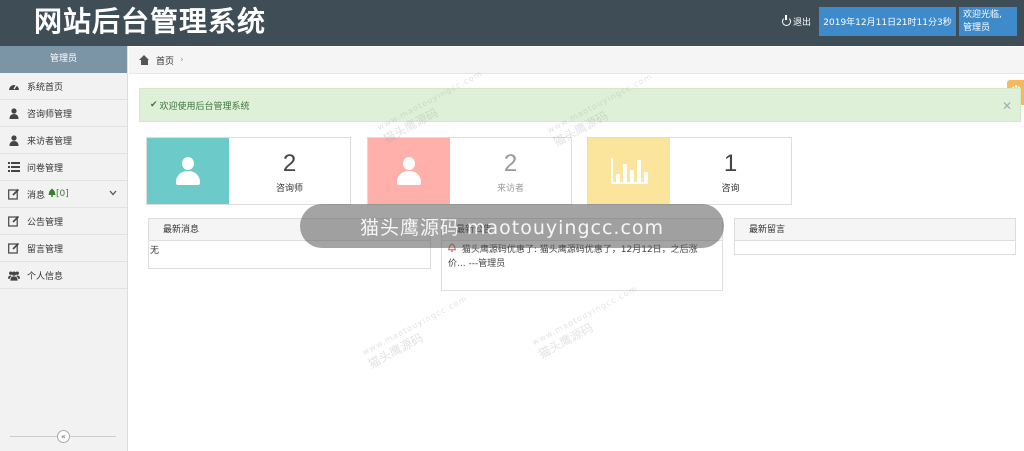 Image resolution: width=1024 pixels, height=451 pixels. What do you see at coordinates (113, 194) in the screenshot?
I see `chevron-down-icon` at bounding box center [113, 194].